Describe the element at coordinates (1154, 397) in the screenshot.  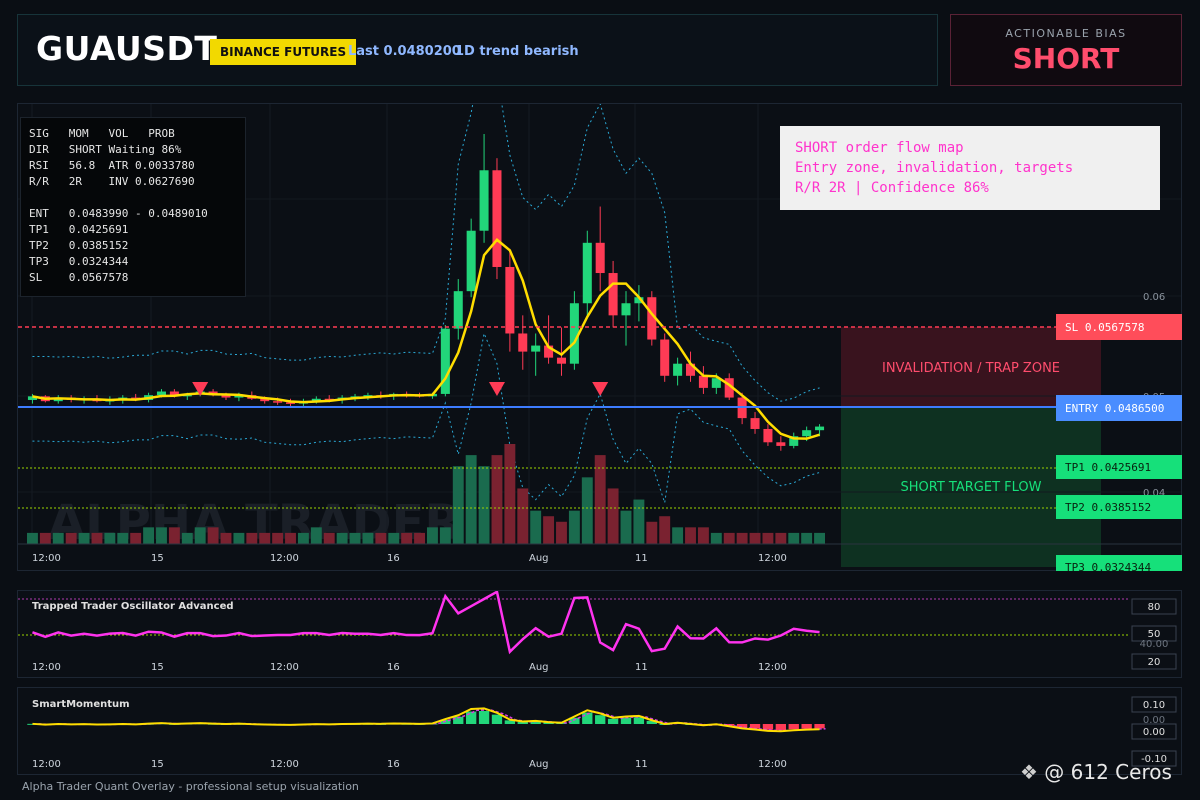
I see `y-tick-label: 0.05` at that location.